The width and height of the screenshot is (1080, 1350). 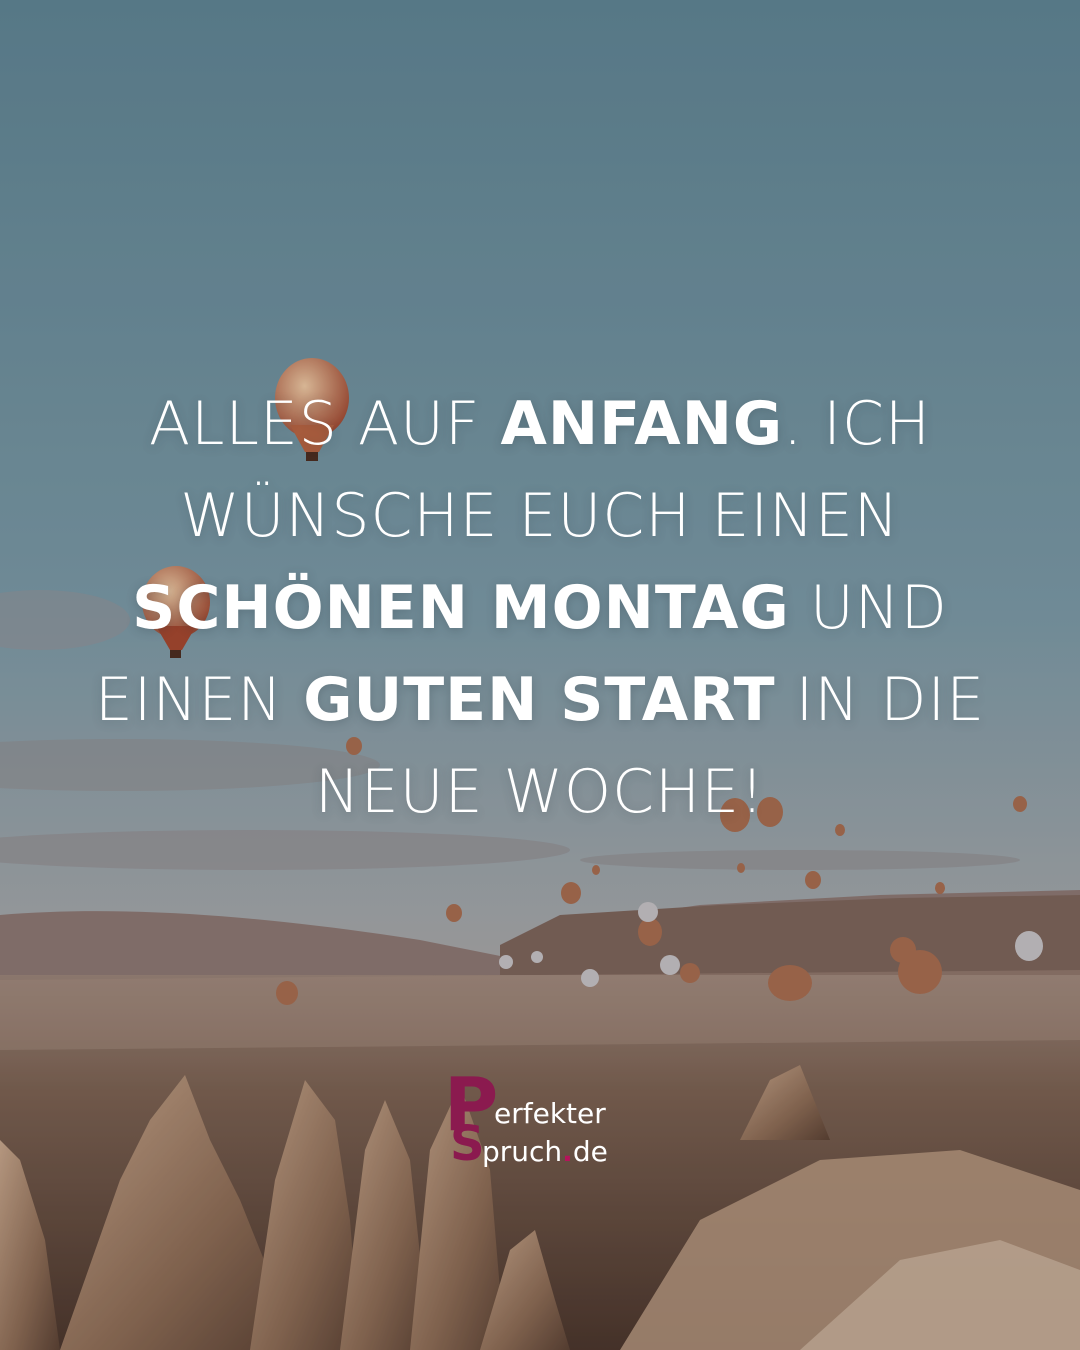 I want to click on quote-line-1: ALLES AUF ANFANG. ICH, so click(x=540, y=424).